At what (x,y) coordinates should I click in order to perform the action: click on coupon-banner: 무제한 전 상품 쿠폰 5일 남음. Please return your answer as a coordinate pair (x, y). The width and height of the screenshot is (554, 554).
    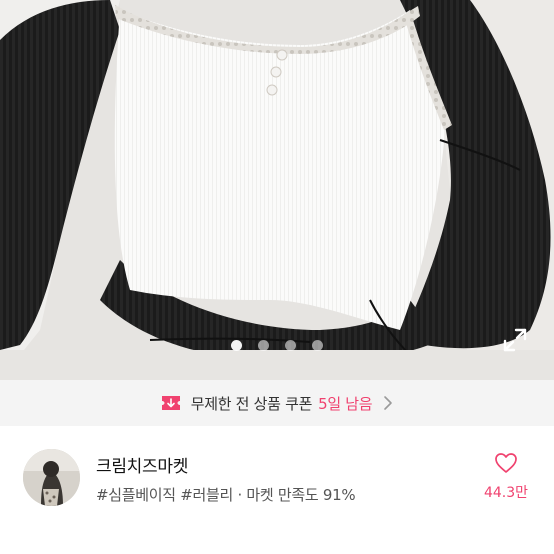
    Looking at the image, I should click on (277, 403).